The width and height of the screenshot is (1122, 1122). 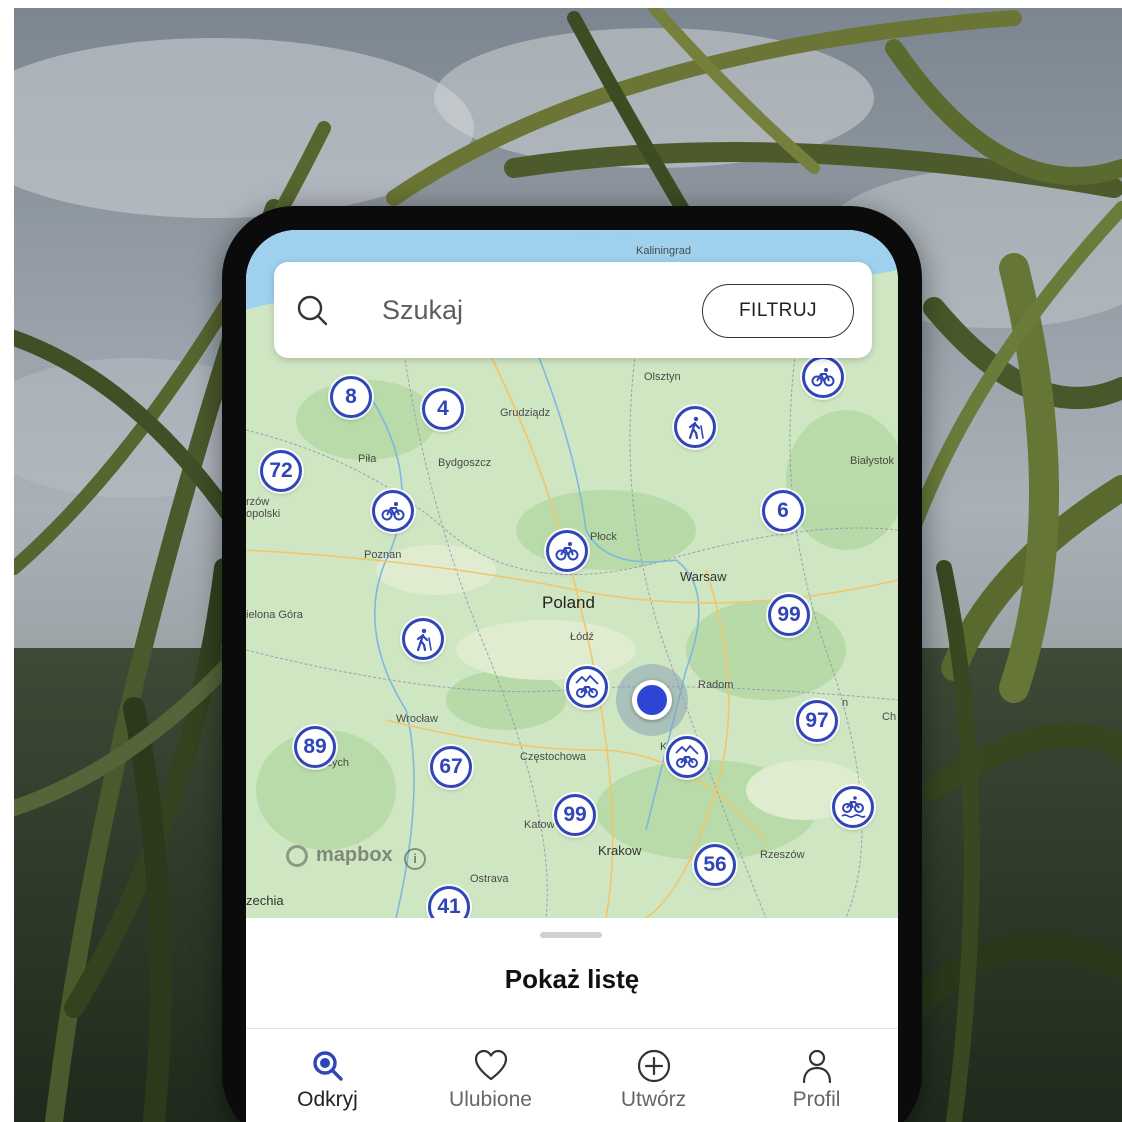 I want to click on show-list-button: Pokaż listę, so click(x=572, y=979).